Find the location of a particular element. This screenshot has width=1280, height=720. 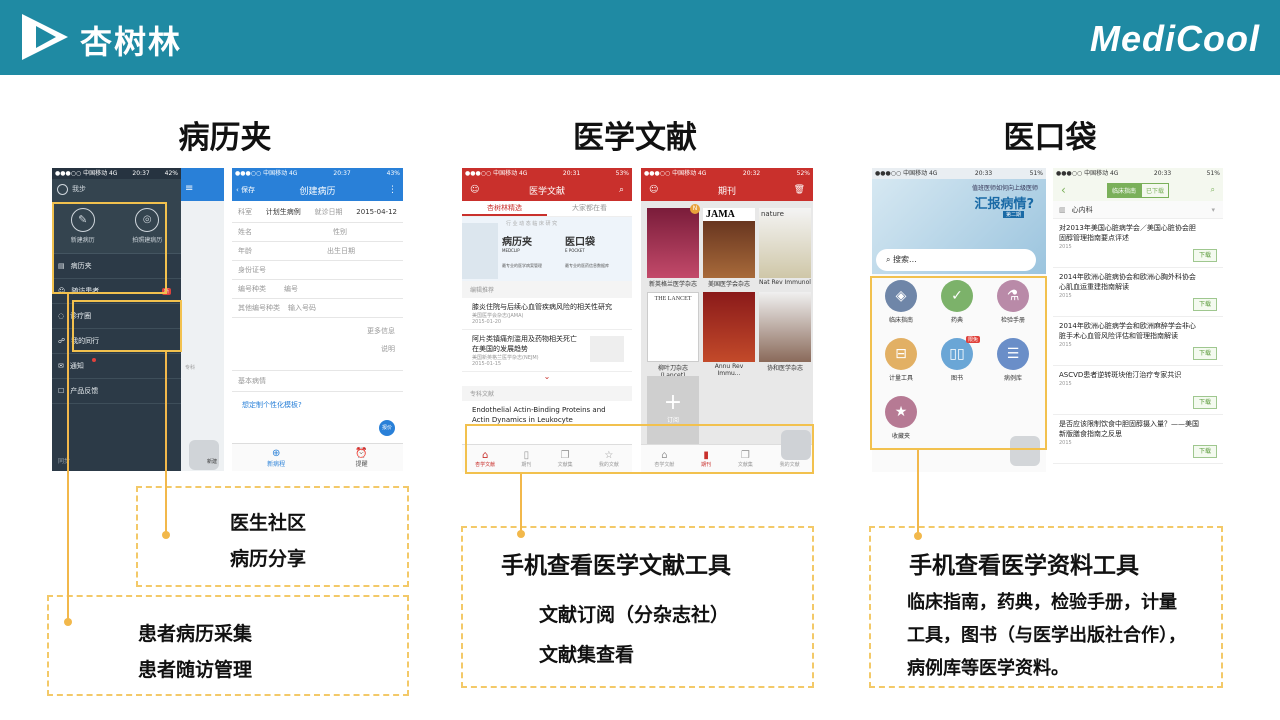

avatar is located at coordinates (62, 189).